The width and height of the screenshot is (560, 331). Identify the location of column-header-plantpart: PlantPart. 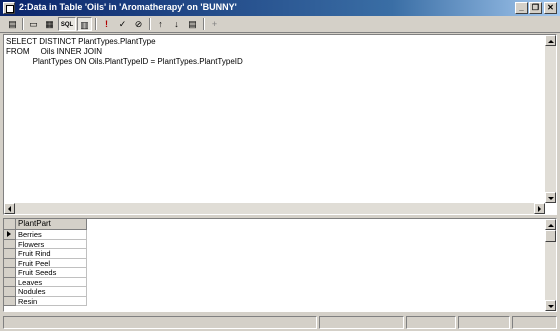
(51, 224).